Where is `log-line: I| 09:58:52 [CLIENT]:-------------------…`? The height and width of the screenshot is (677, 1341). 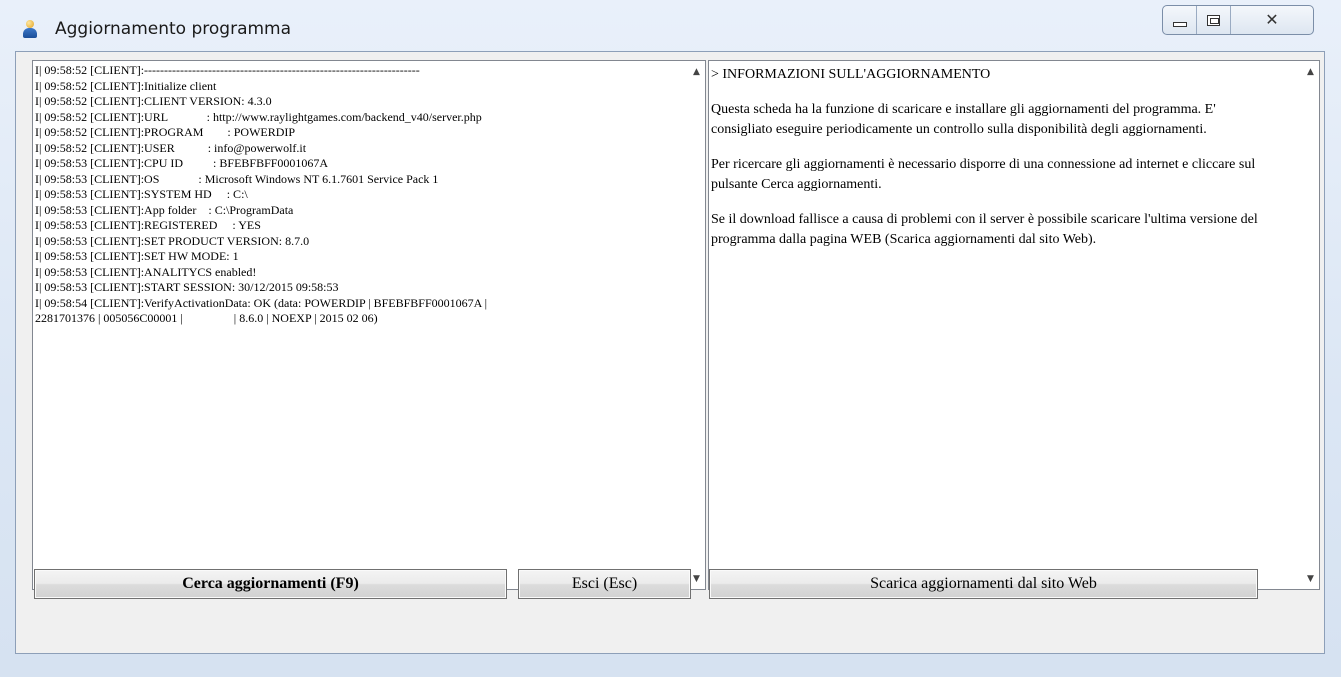
log-line: I| 09:58:52 [CLIENT]:-------------------… is located at coordinates (227, 70).